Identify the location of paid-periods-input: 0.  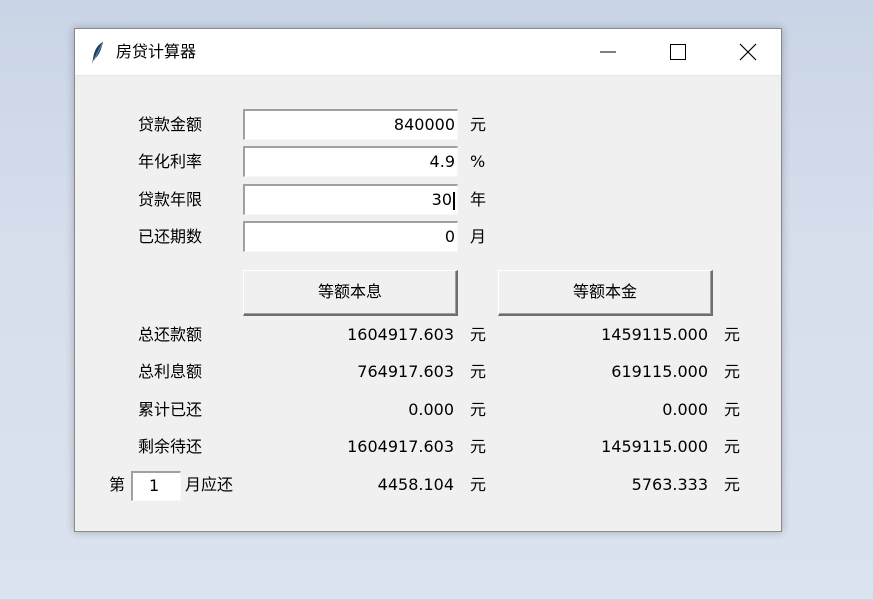
(350, 236).